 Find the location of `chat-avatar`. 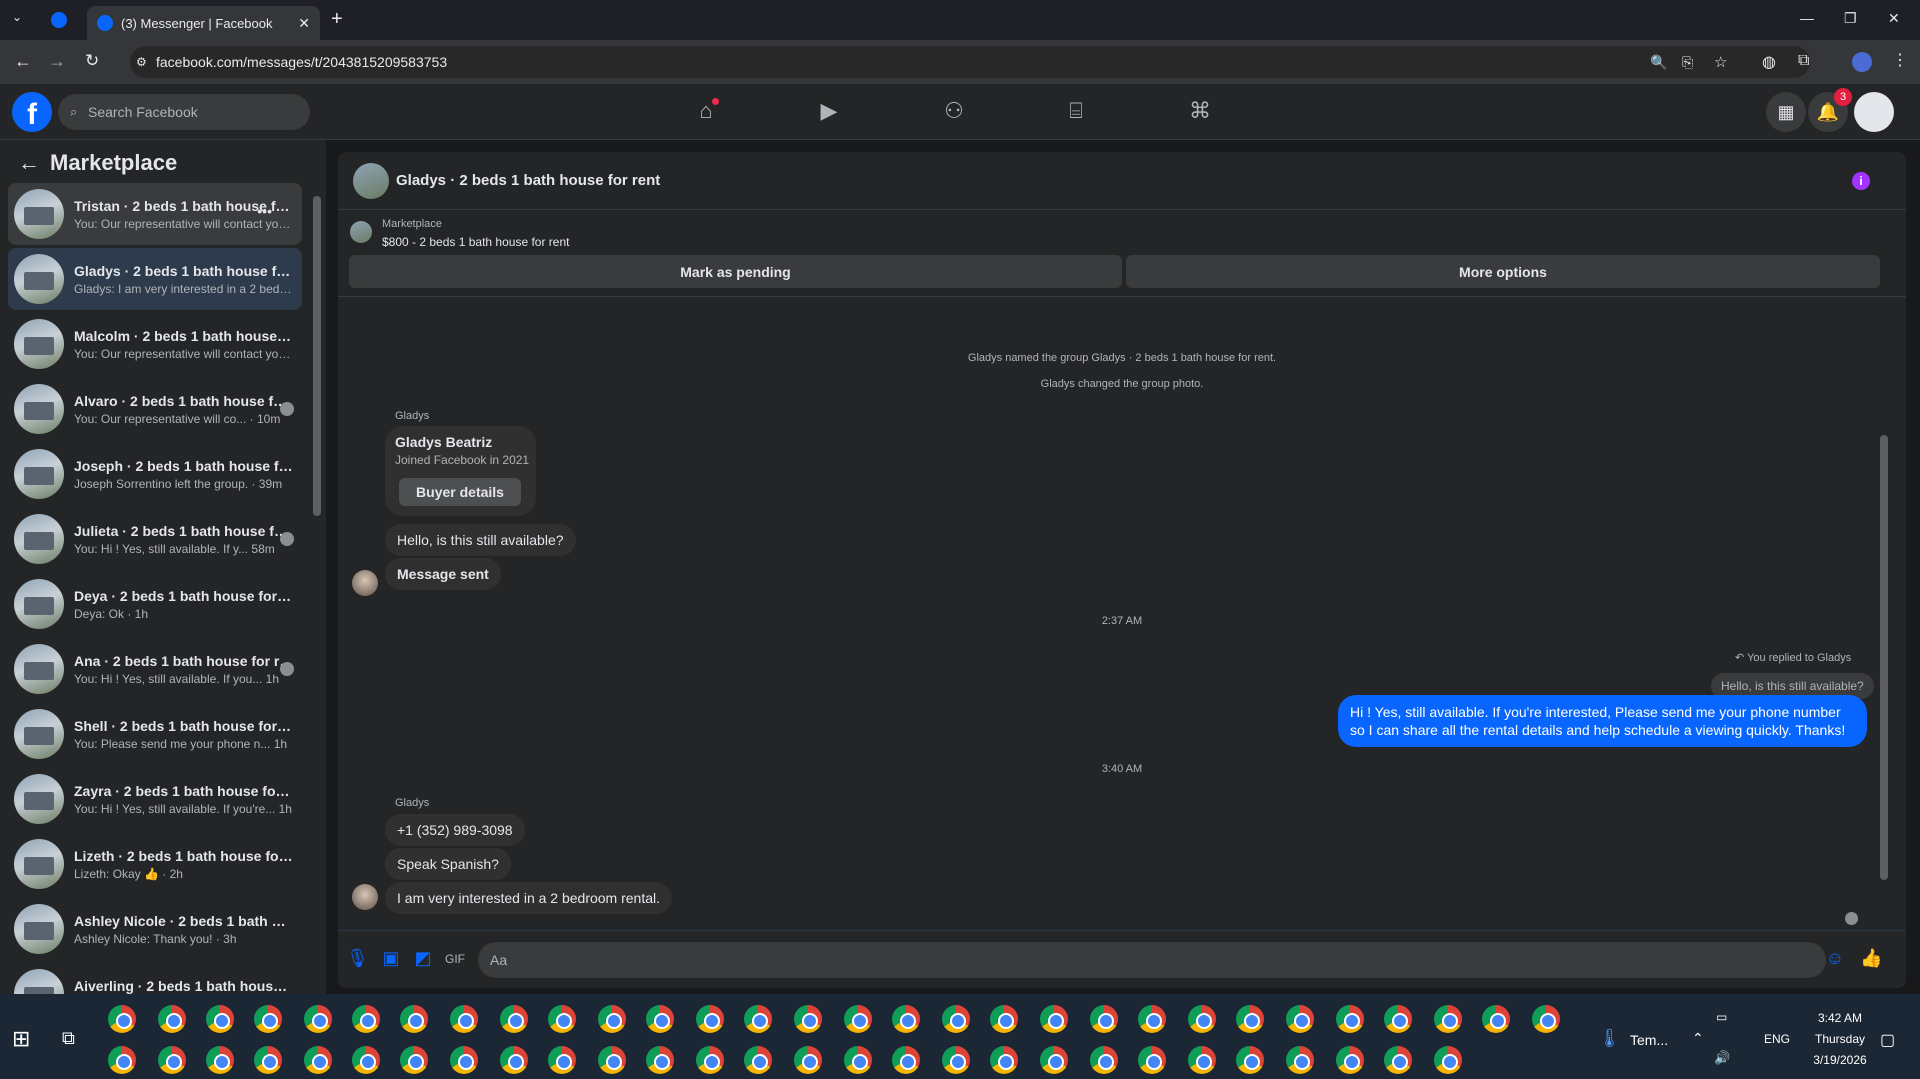

chat-avatar is located at coordinates (371, 181).